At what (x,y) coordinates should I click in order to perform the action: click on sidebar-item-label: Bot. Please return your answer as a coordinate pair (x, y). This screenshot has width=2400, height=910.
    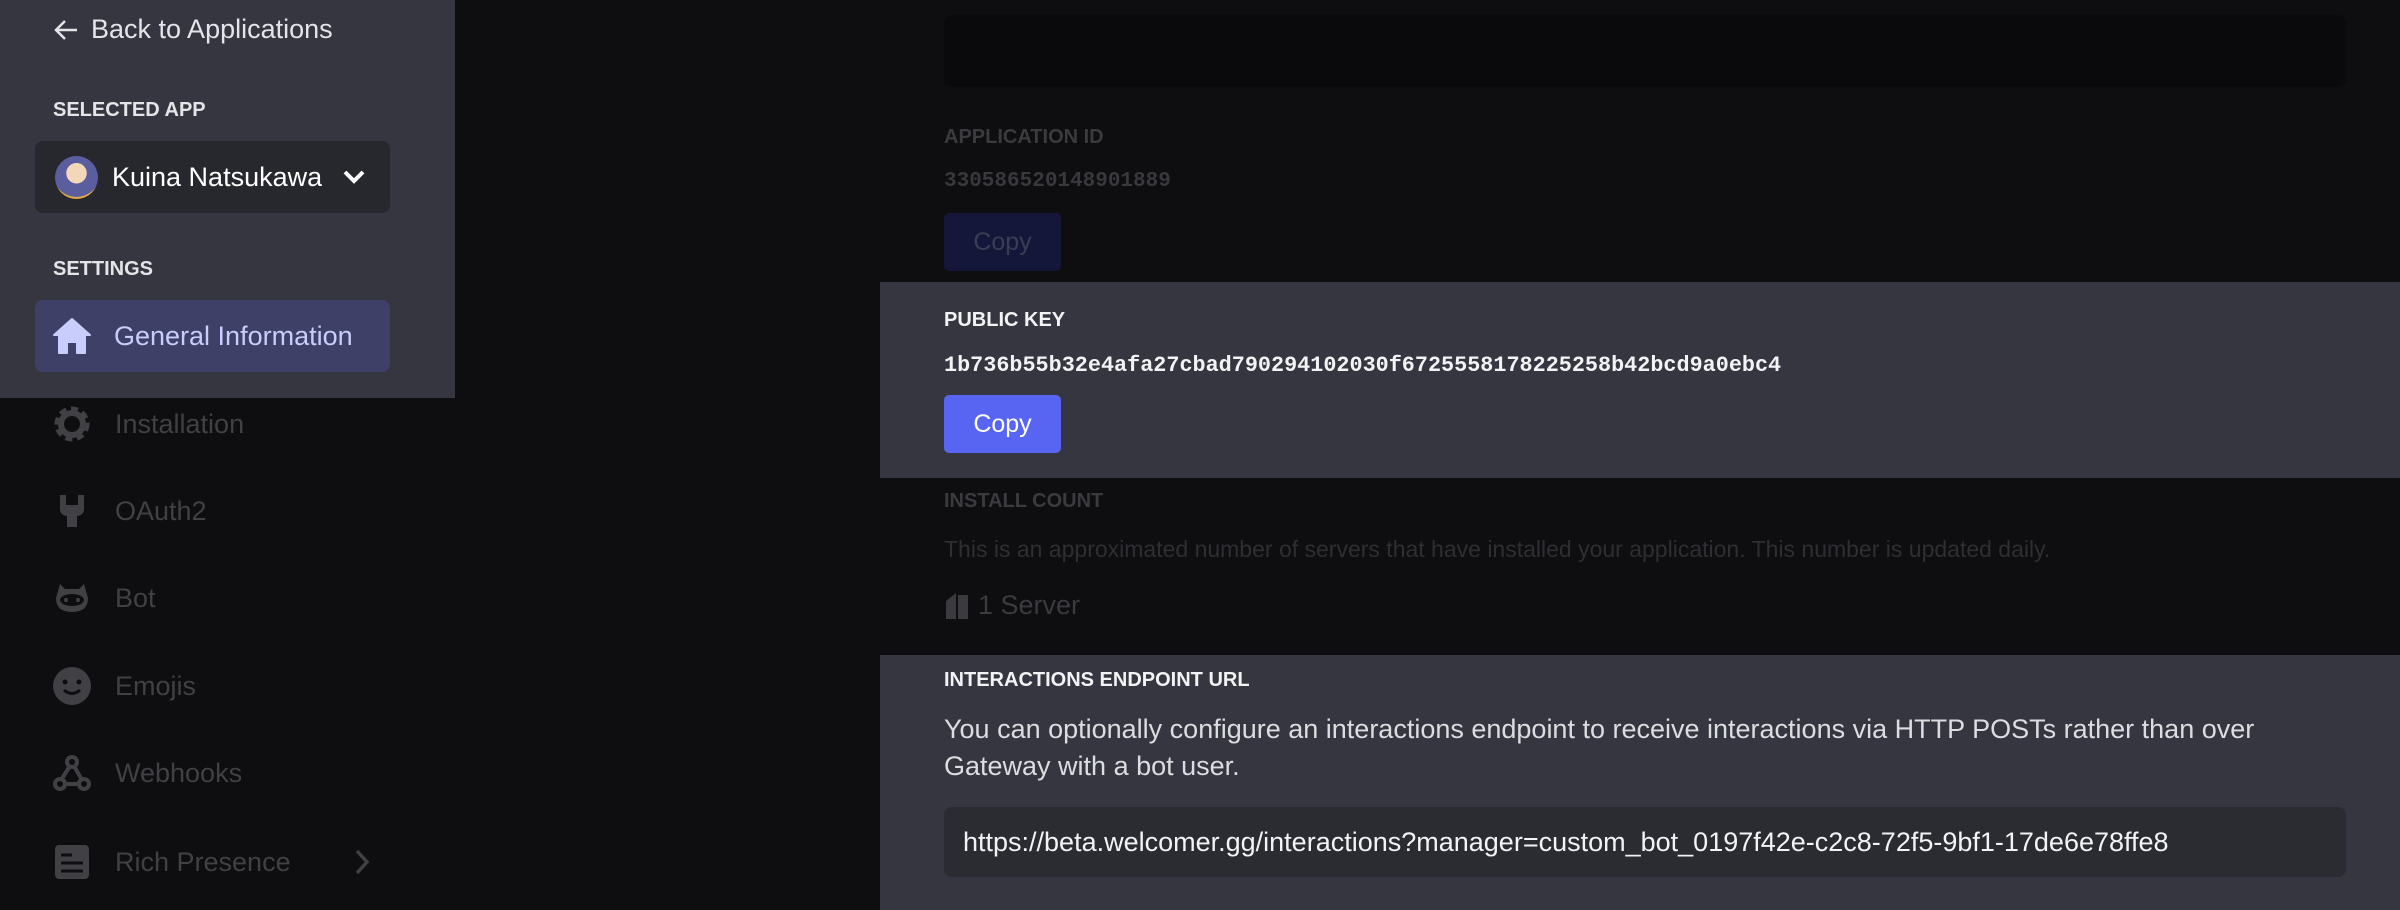
    Looking at the image, I should click on (135, 597).